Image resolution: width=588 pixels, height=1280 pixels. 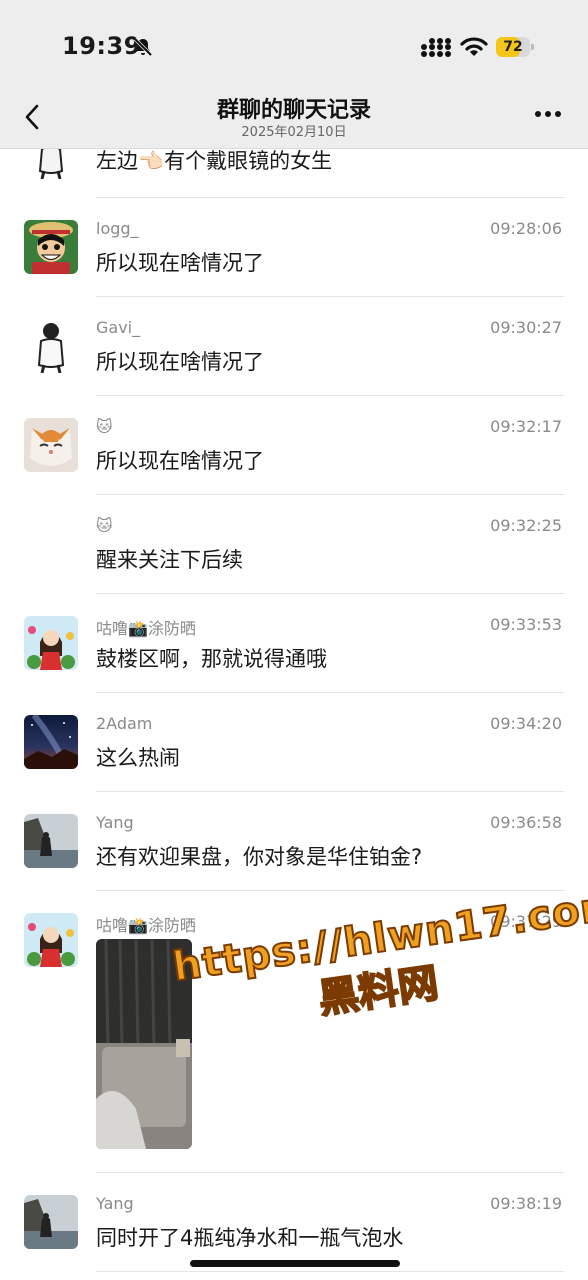 What do you see at coordinates (526, 624) in the screenshot?
I see `message-time: 09:33:53` at bounding box center [526, 624].